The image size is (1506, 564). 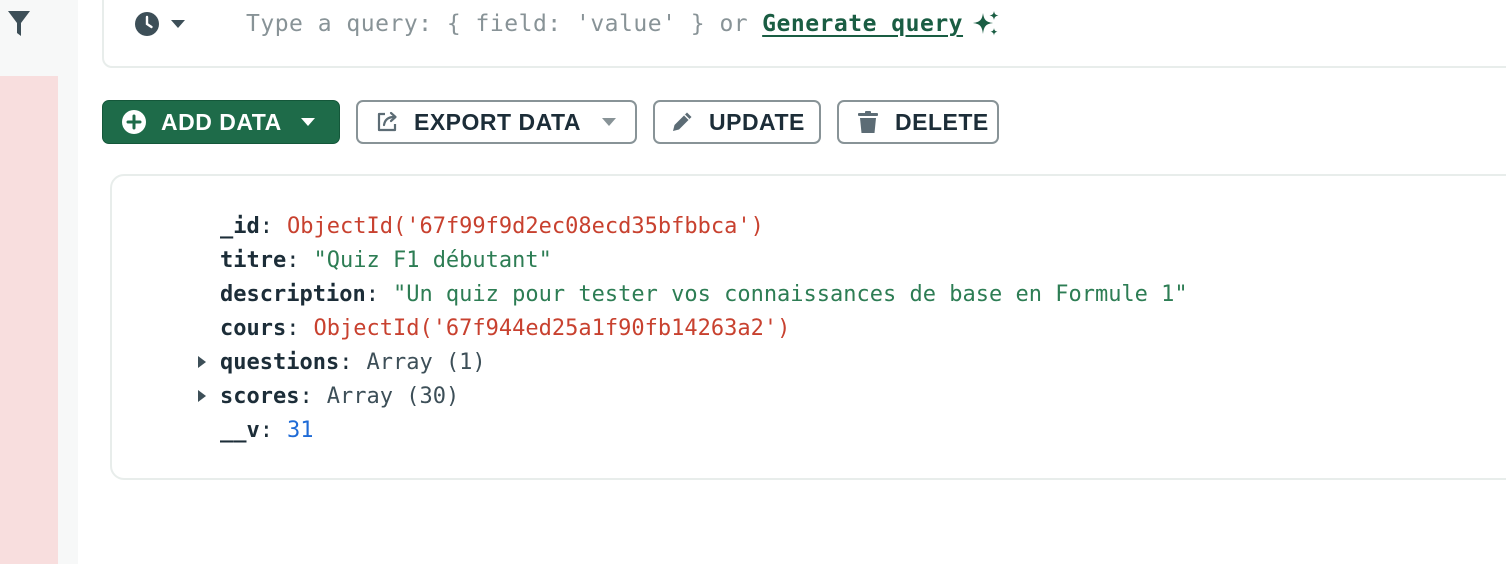 What do you see at coordinates (986, 24) in the screenshot?
I see `sparkle-icon` at bounding box center [986, 24].